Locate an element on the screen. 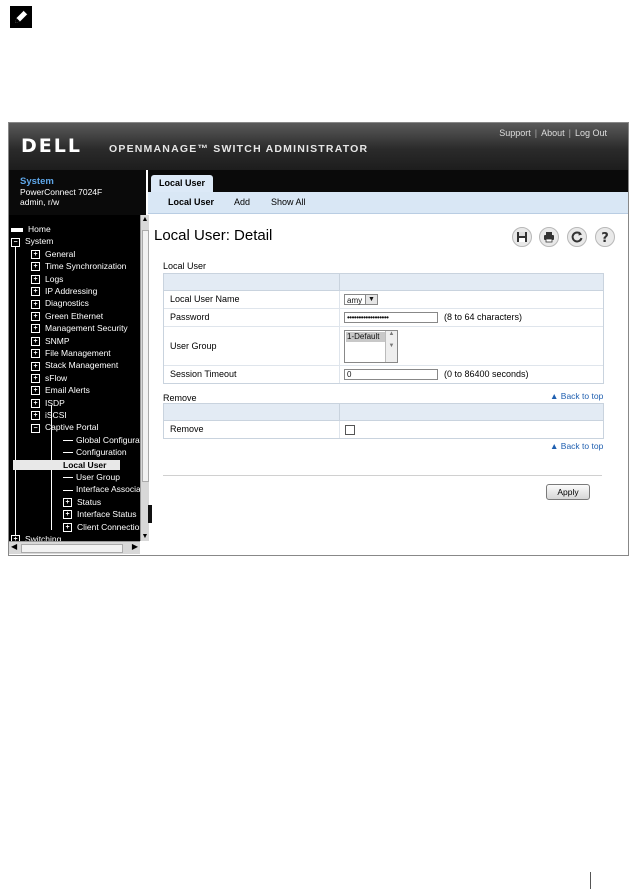 The image size is (641, 889). user-group-option: 1-Default is located at coordinates (366, 337).